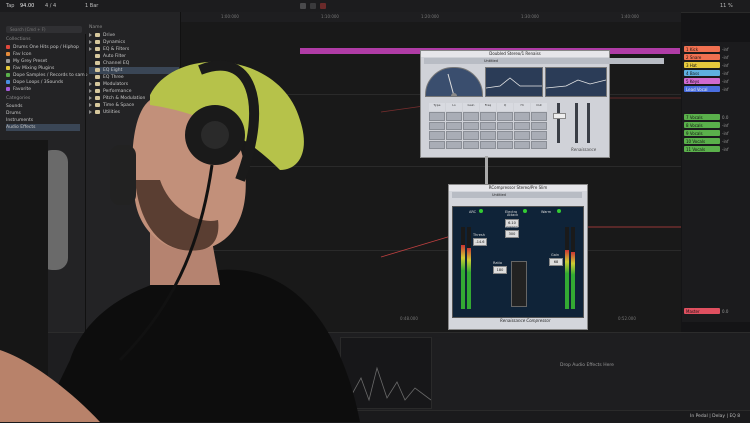 Image resolution: width=750 pixels, height=423 pixels. What do you see at coordinates (515, 54) in the screenshot?
I see `eq-plugin-title: Doubled Stereo/1 Renaiss` at bounding box center [515, 54].